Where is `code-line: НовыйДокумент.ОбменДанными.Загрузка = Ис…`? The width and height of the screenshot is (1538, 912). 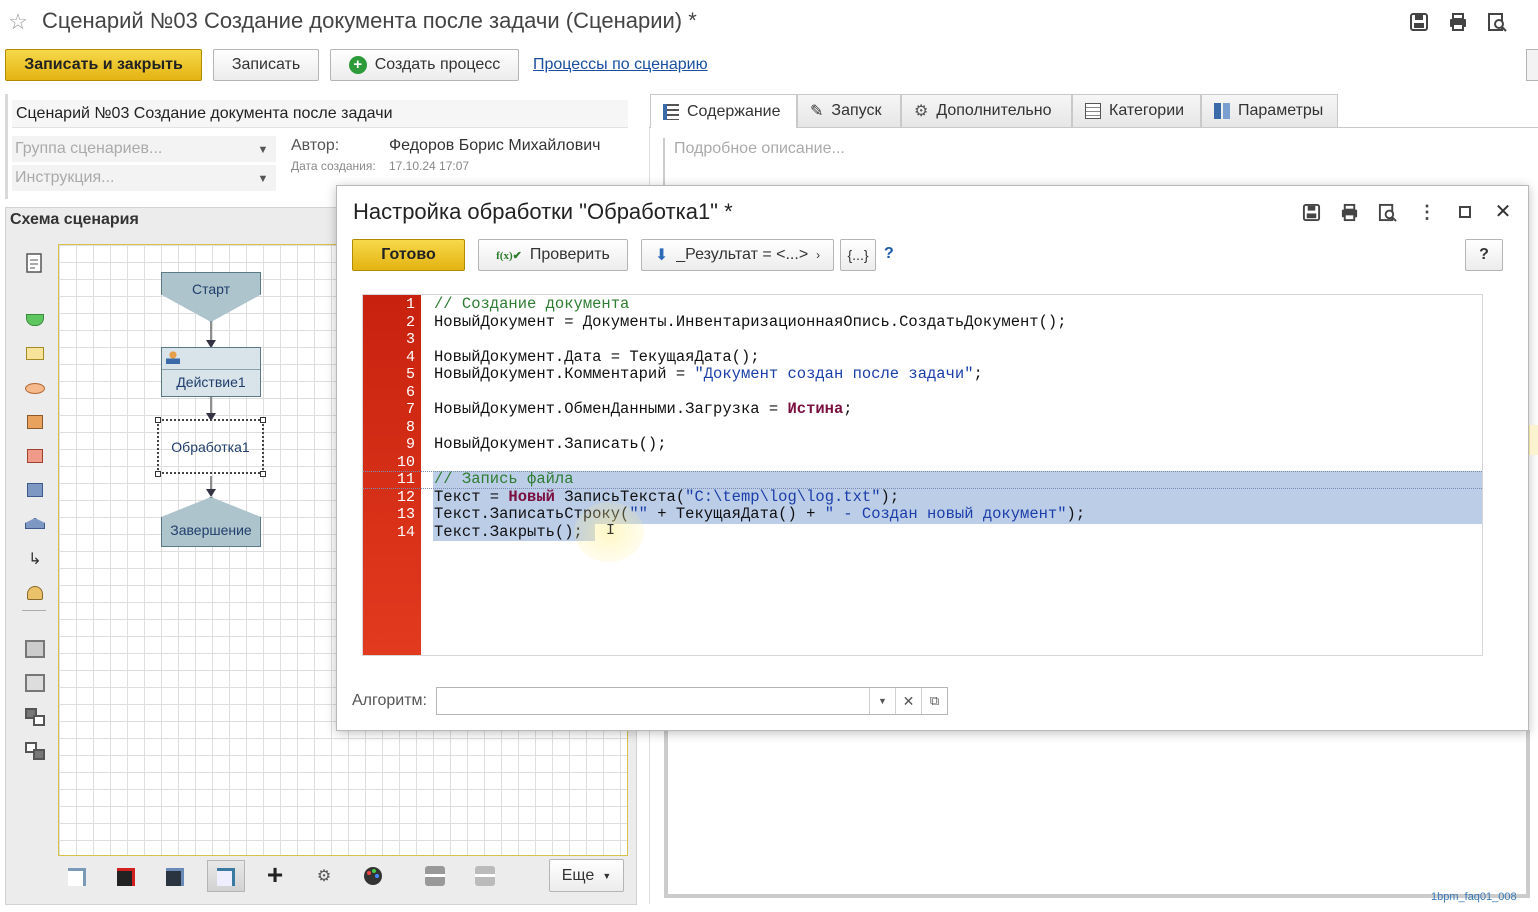
code-line: НовыйДокумент.ОбменДанными.Загрузка = Ис… is located at coordinates (759, 409).